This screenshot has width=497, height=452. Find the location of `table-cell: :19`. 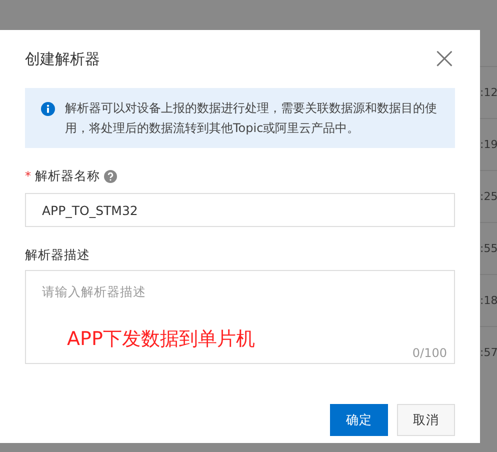

table-cell: :19 is located at coordinates (488, 144).